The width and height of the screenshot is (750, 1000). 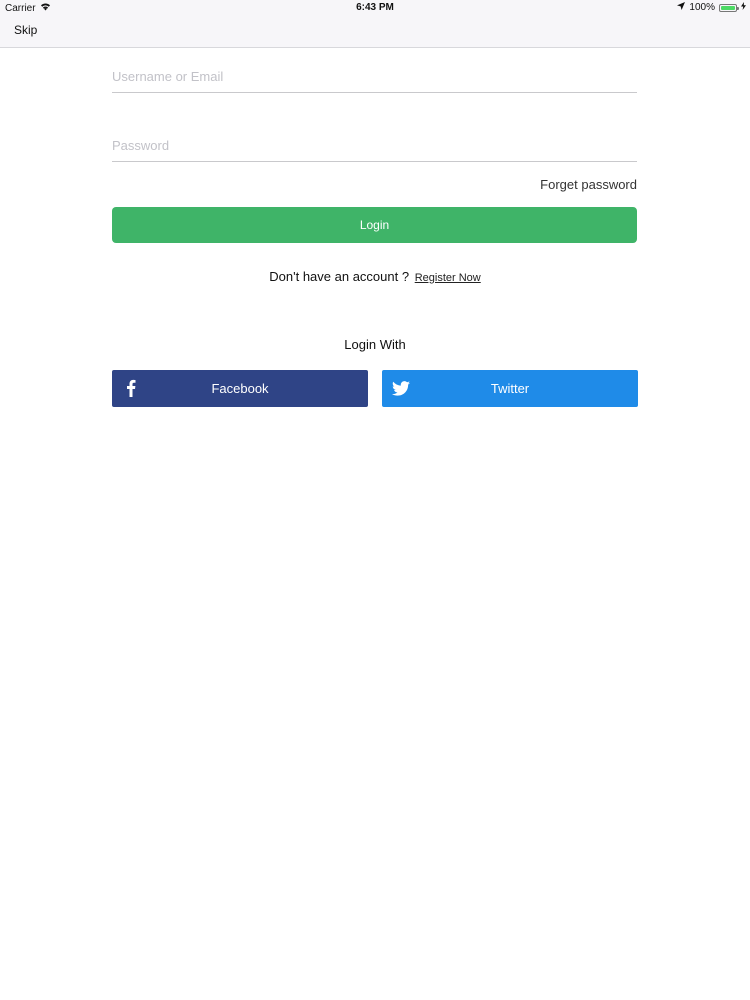 I want to click on location-arrow-icon, so click(x=681, y=7).